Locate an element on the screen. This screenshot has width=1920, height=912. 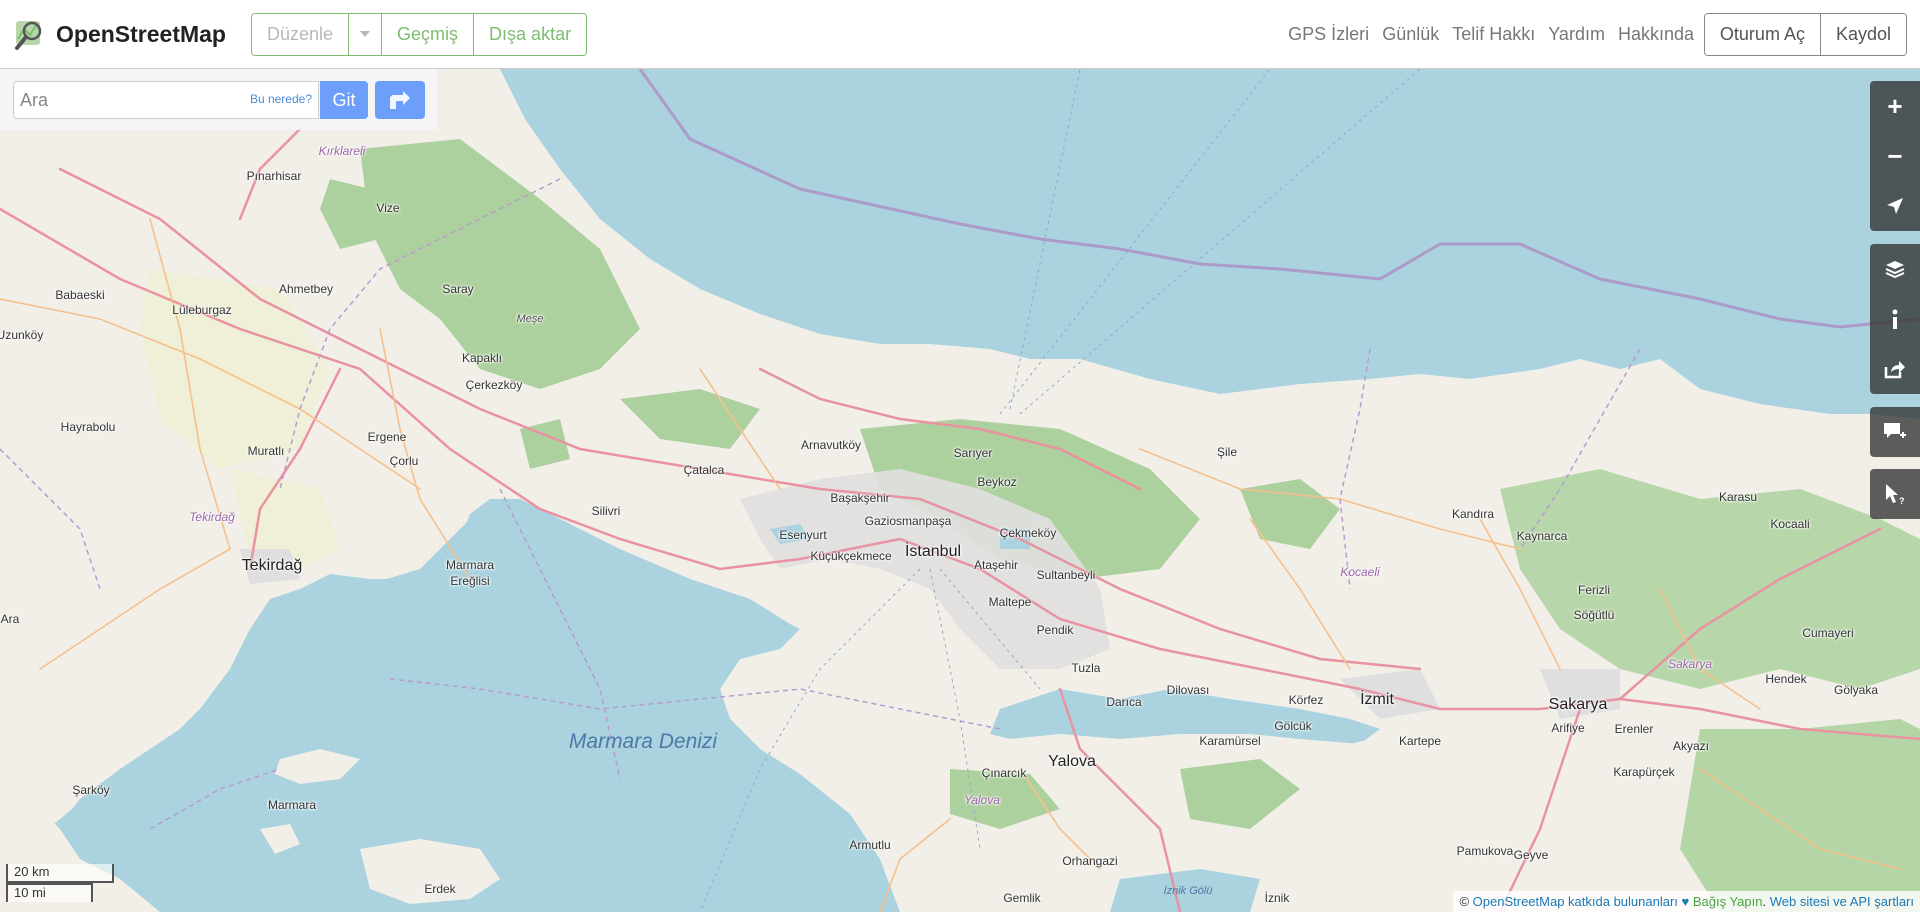
edit-button: Düzenle is located at coordinates (300, 34).